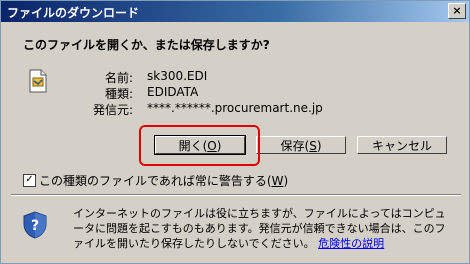 The image size is (470, 264). What do you see at coordinates (235, 11) in the screenshot?
I see `title-bar: ファイルのダウンロード ×` at bounding box center [235, 11].